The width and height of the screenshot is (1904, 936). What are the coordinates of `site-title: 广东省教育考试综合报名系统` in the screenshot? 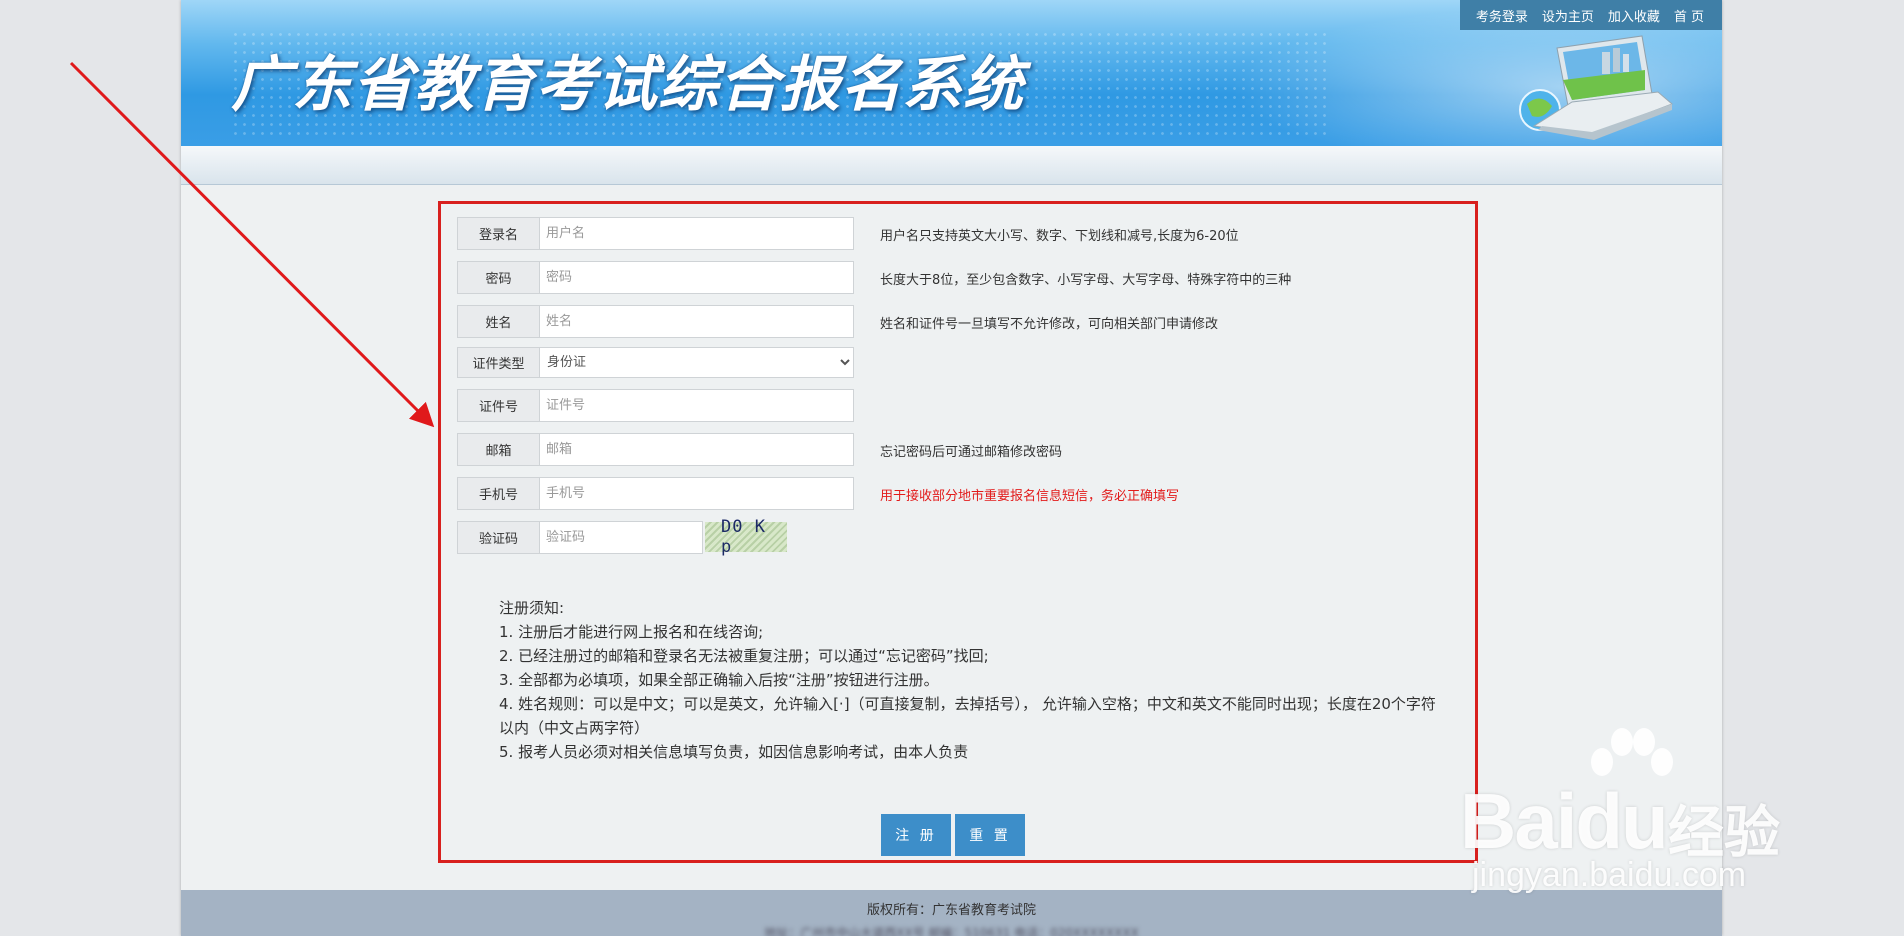 It's located at (627, 85).